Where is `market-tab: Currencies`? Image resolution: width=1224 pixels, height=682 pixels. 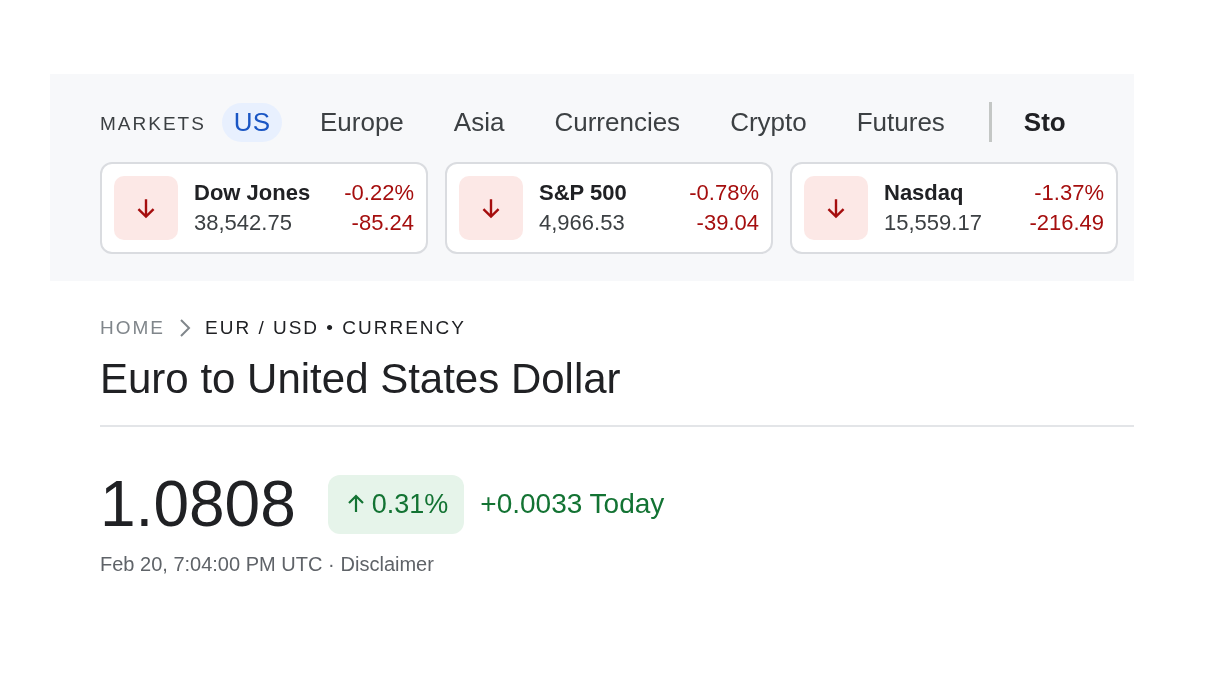
market-tab: Currencies is located at coordinates (617, 122).